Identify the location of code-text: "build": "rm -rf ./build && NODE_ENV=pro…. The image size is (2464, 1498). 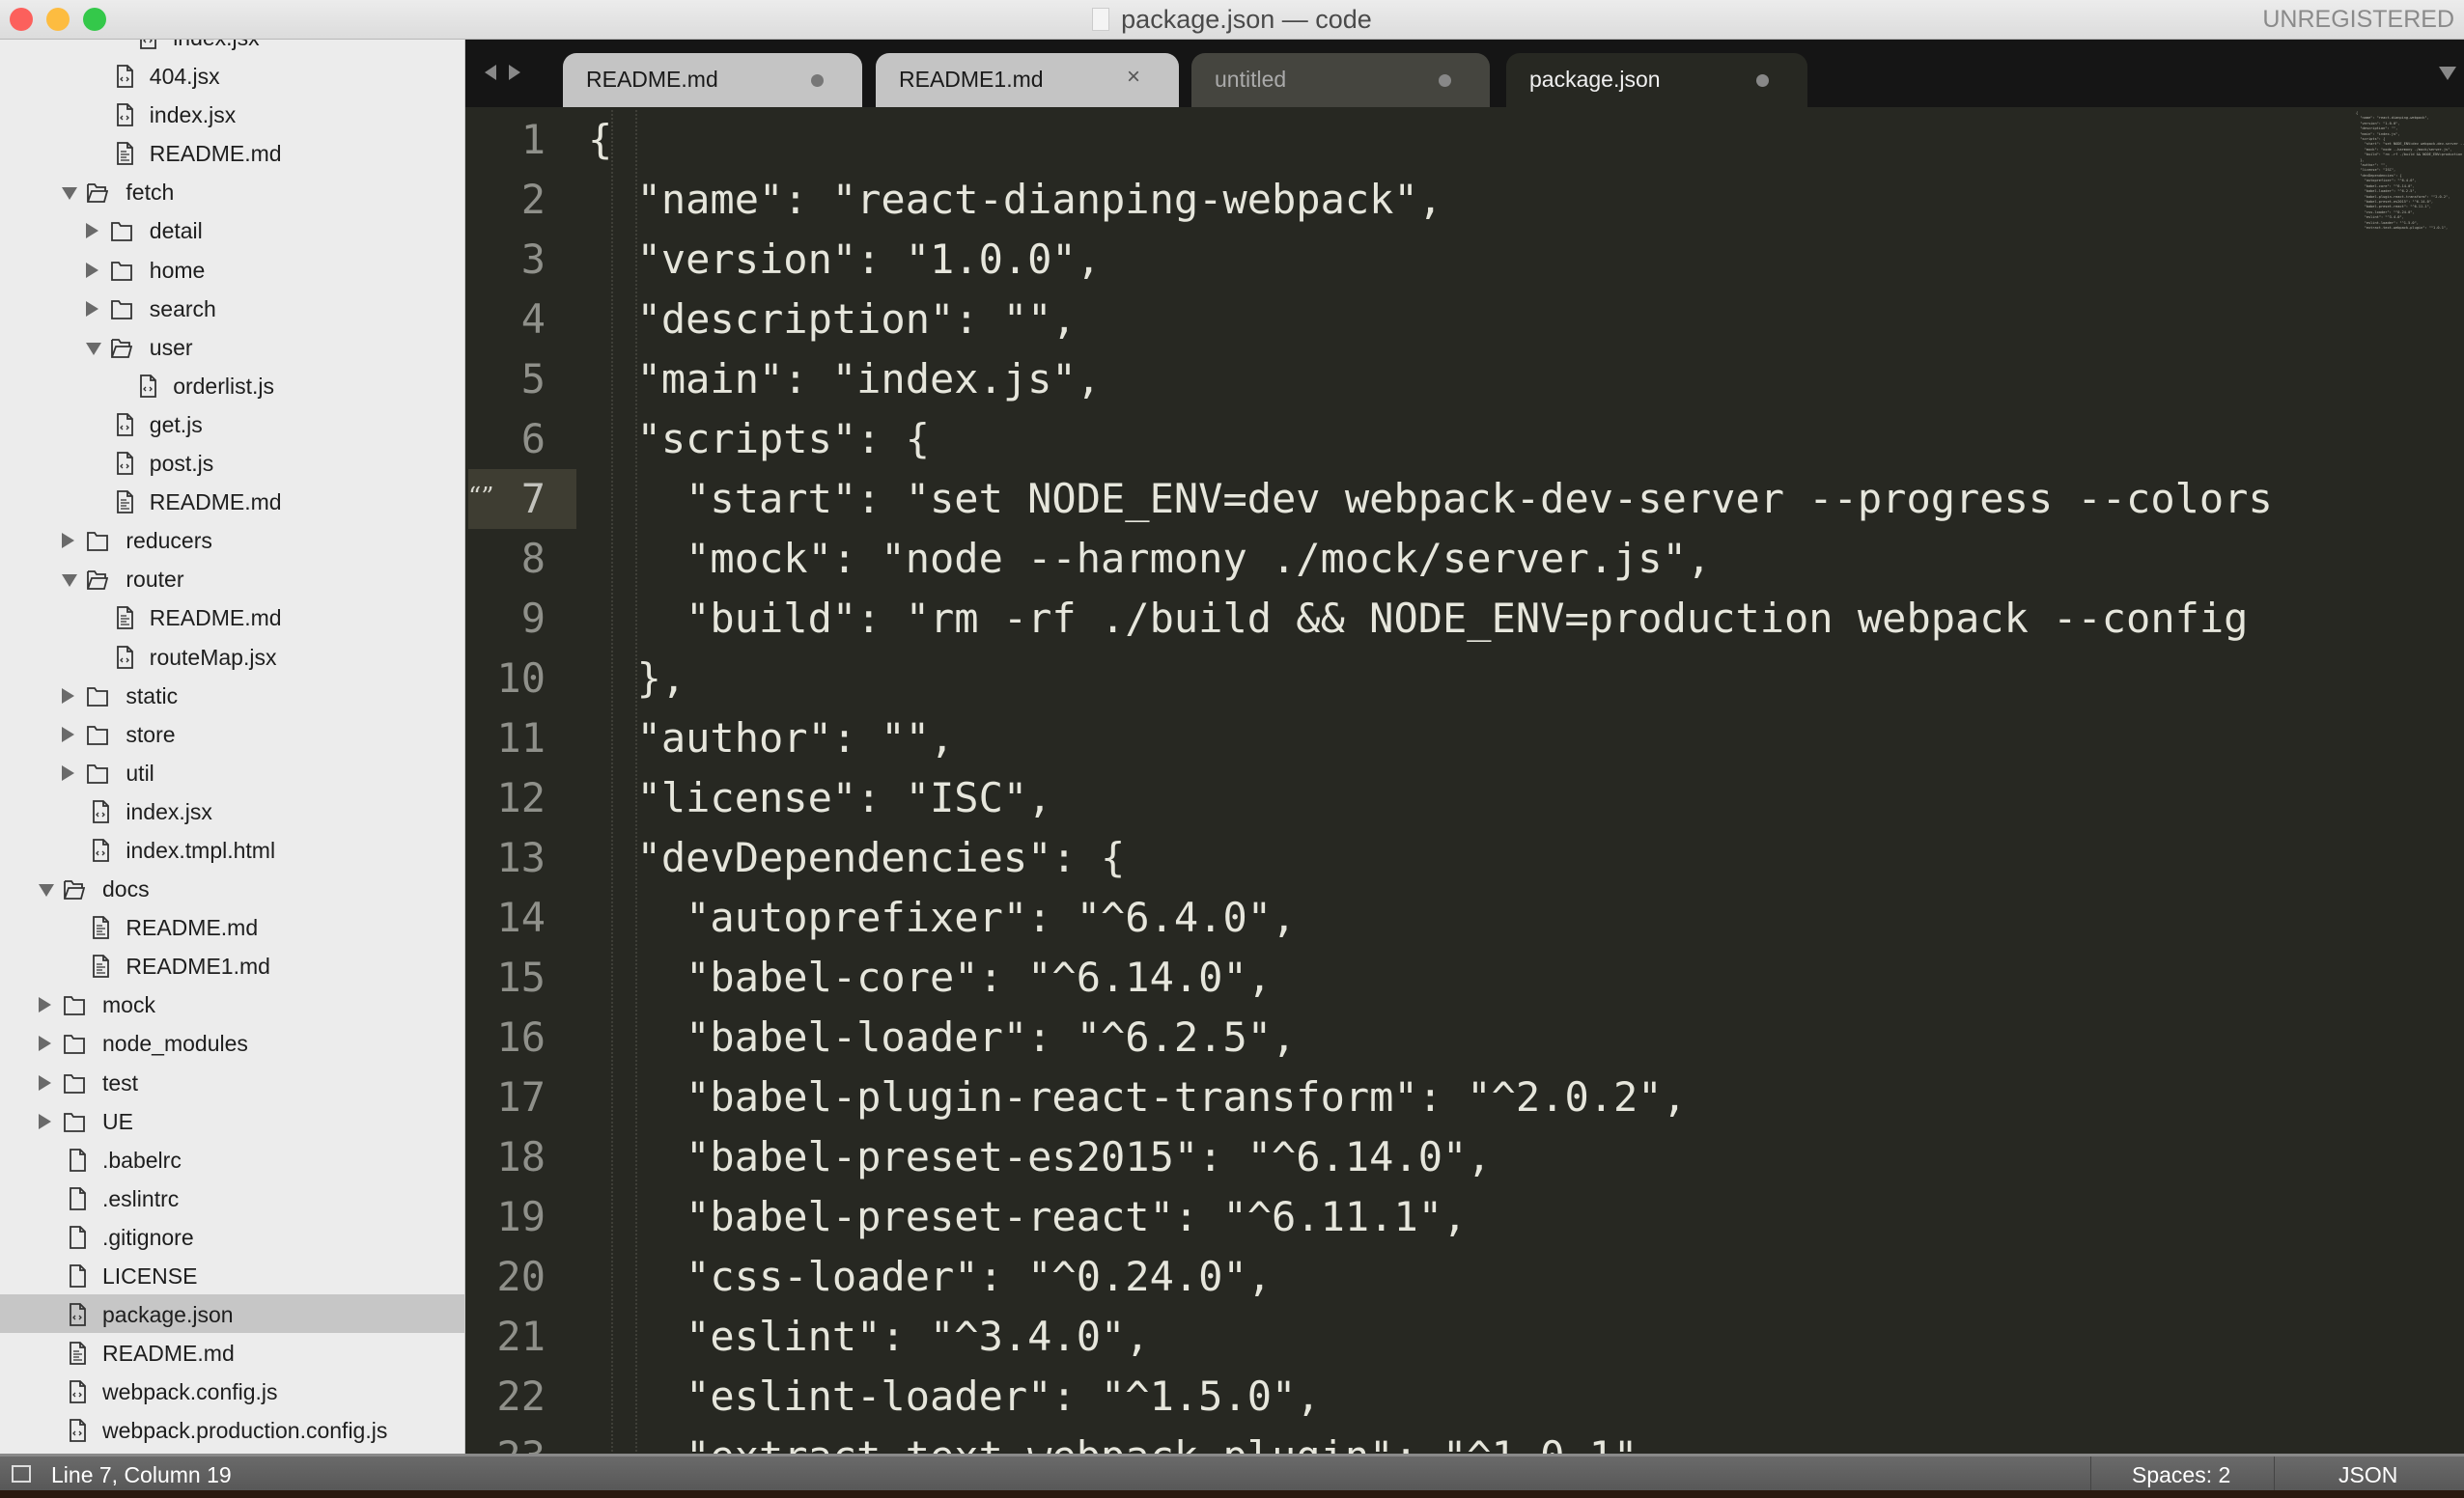
(1418, 619).